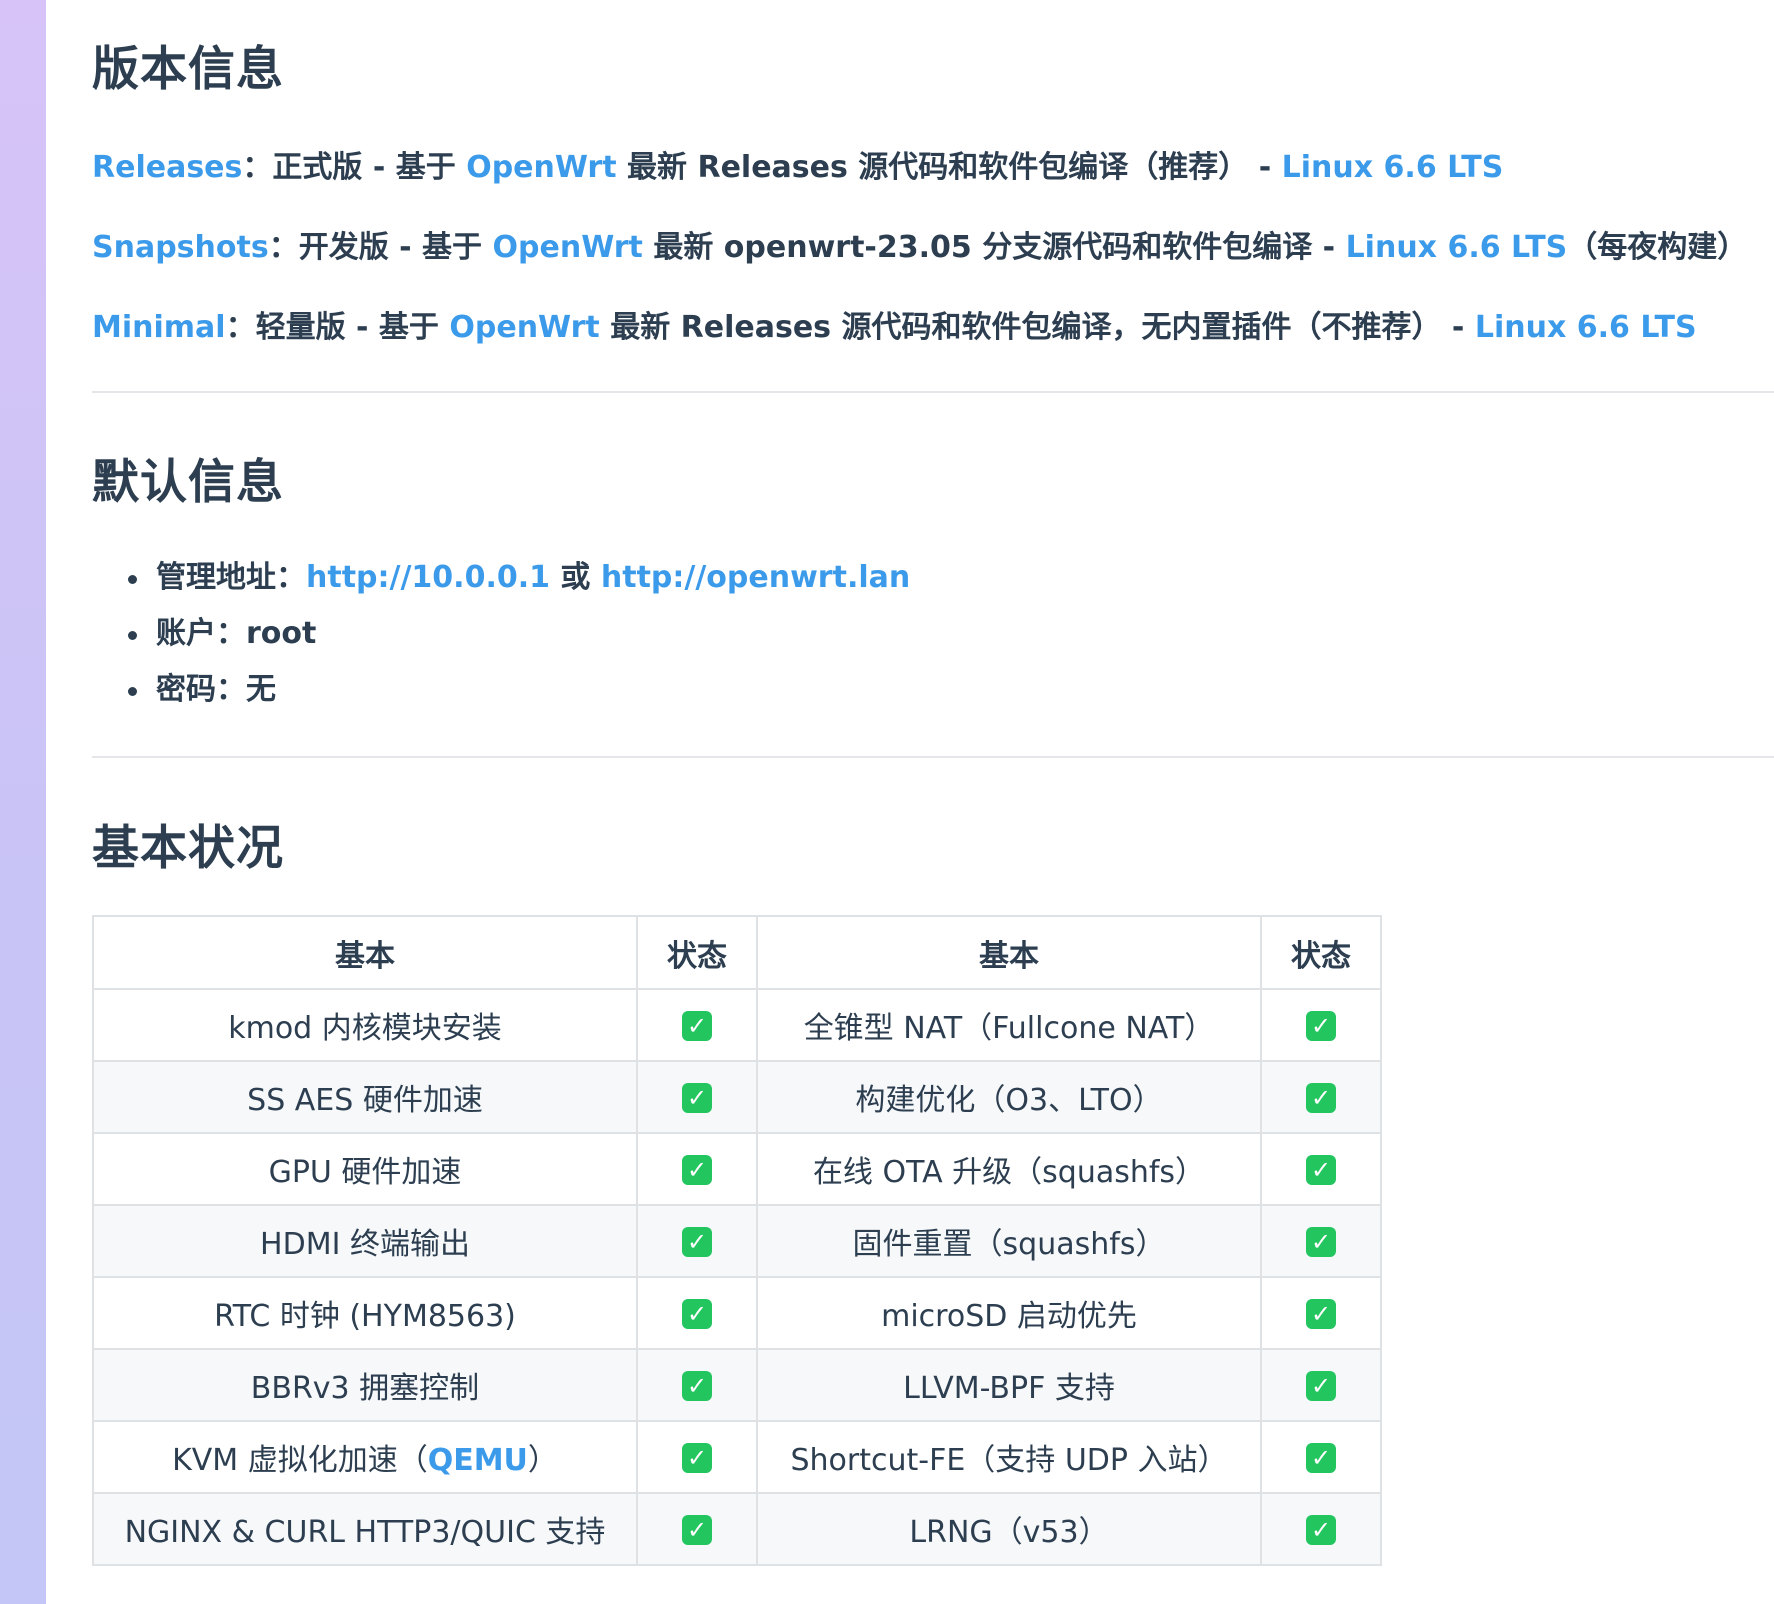 This screenshot has width=1774, height=1604. Describe the element at coordinates (365, 1313) in the screenshot. I see `feature-cell: RTC 时钟 (HYM8563)` at that location.